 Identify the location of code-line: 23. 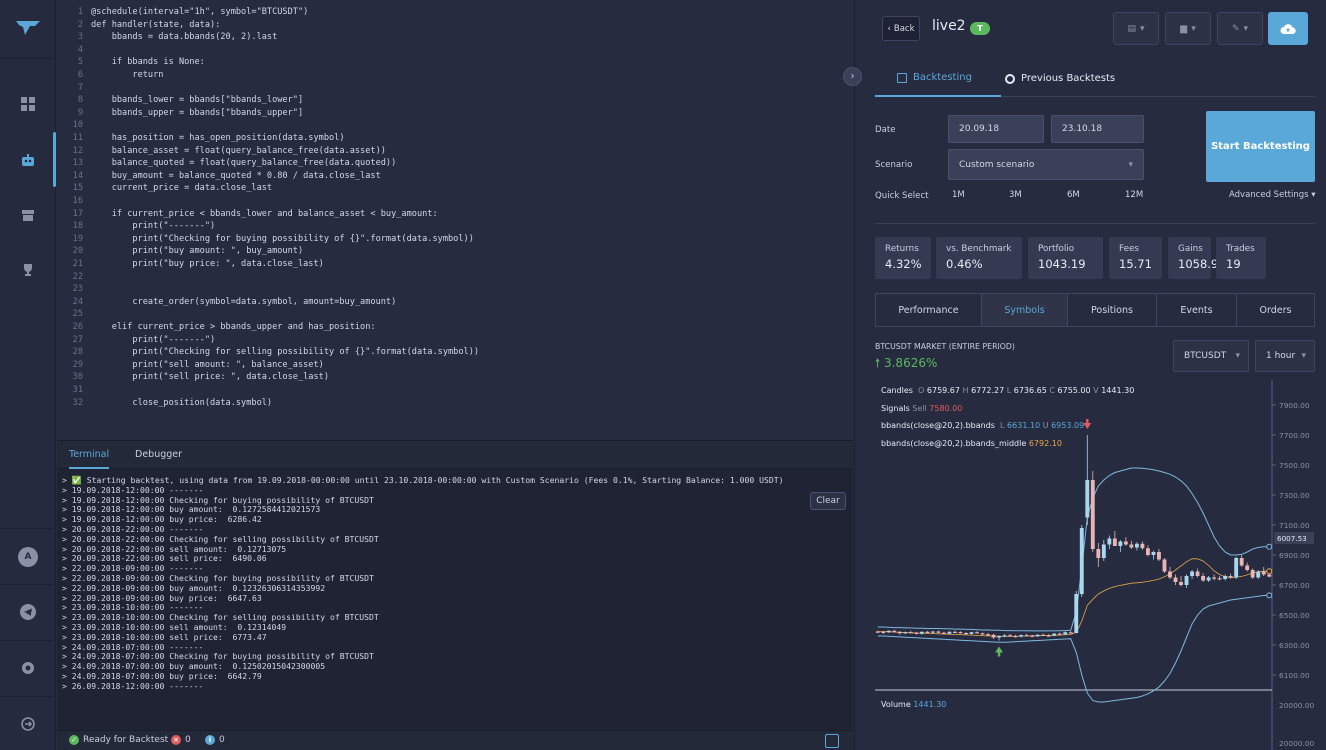
(452, 289).